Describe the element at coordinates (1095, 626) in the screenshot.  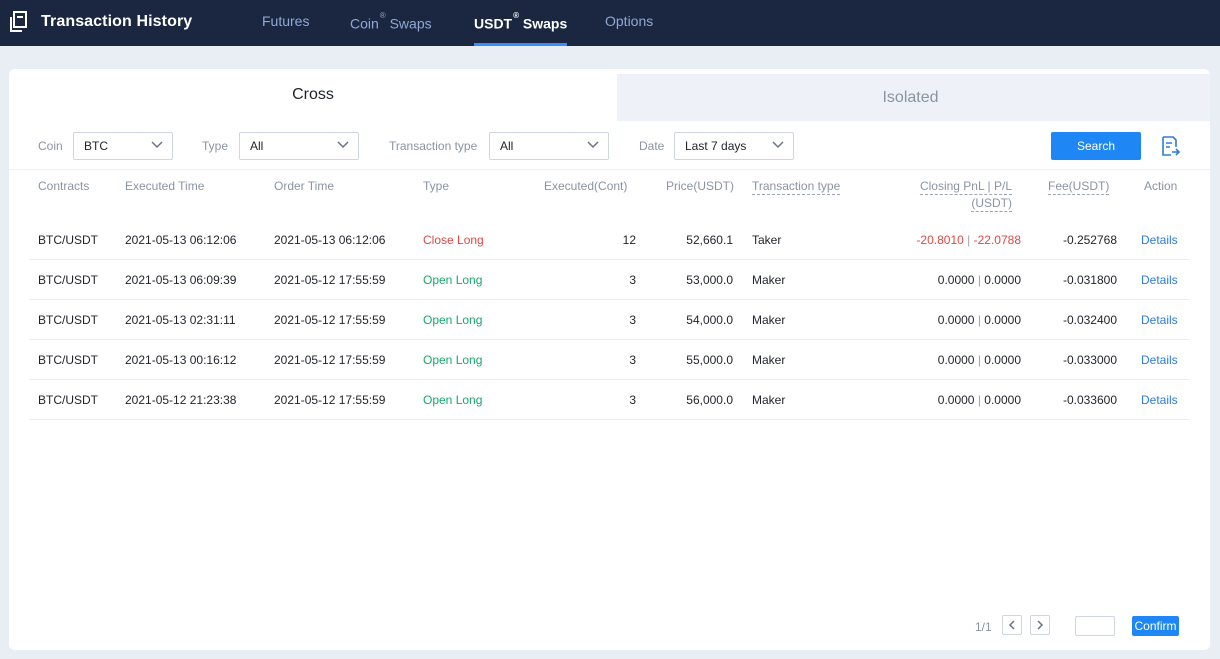
I see `page-number-input` at that location.